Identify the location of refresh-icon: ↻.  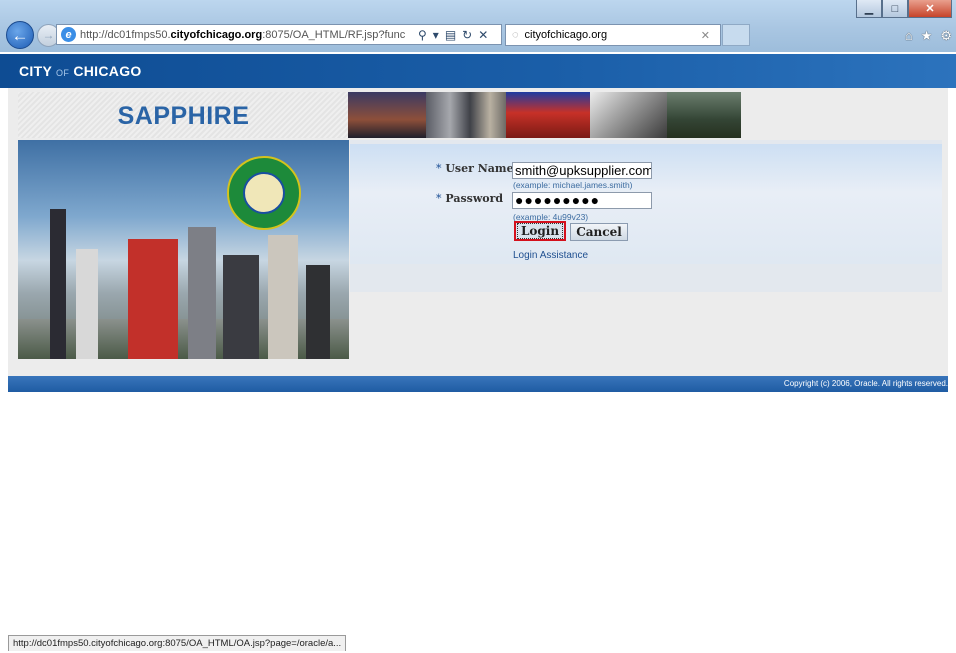
(467, 35).